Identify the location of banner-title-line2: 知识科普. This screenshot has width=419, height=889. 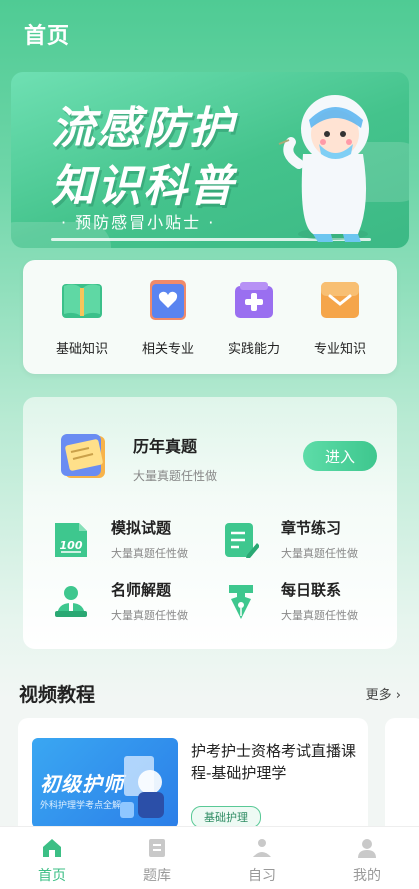
(143, 186).